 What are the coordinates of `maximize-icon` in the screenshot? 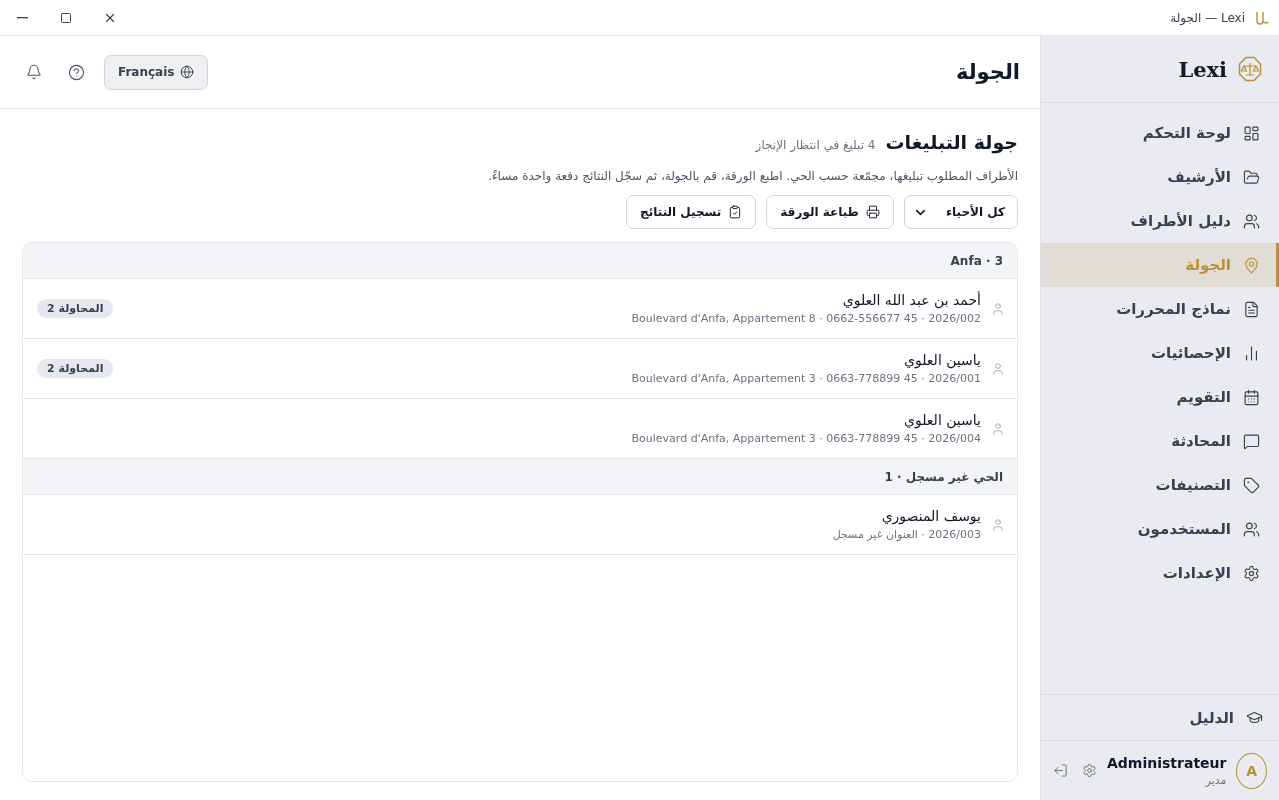 It's located at (66, 17).